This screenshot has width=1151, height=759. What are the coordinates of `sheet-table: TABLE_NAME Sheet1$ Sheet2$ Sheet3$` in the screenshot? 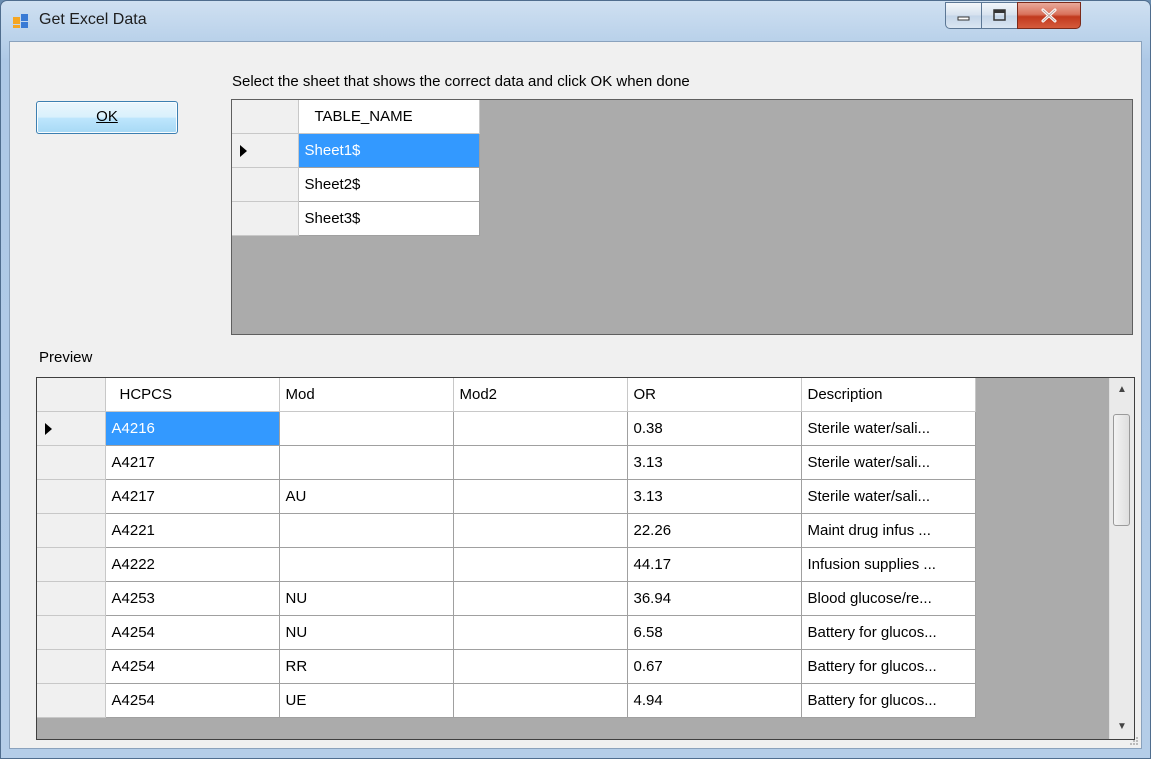 It's located at (356, 168).